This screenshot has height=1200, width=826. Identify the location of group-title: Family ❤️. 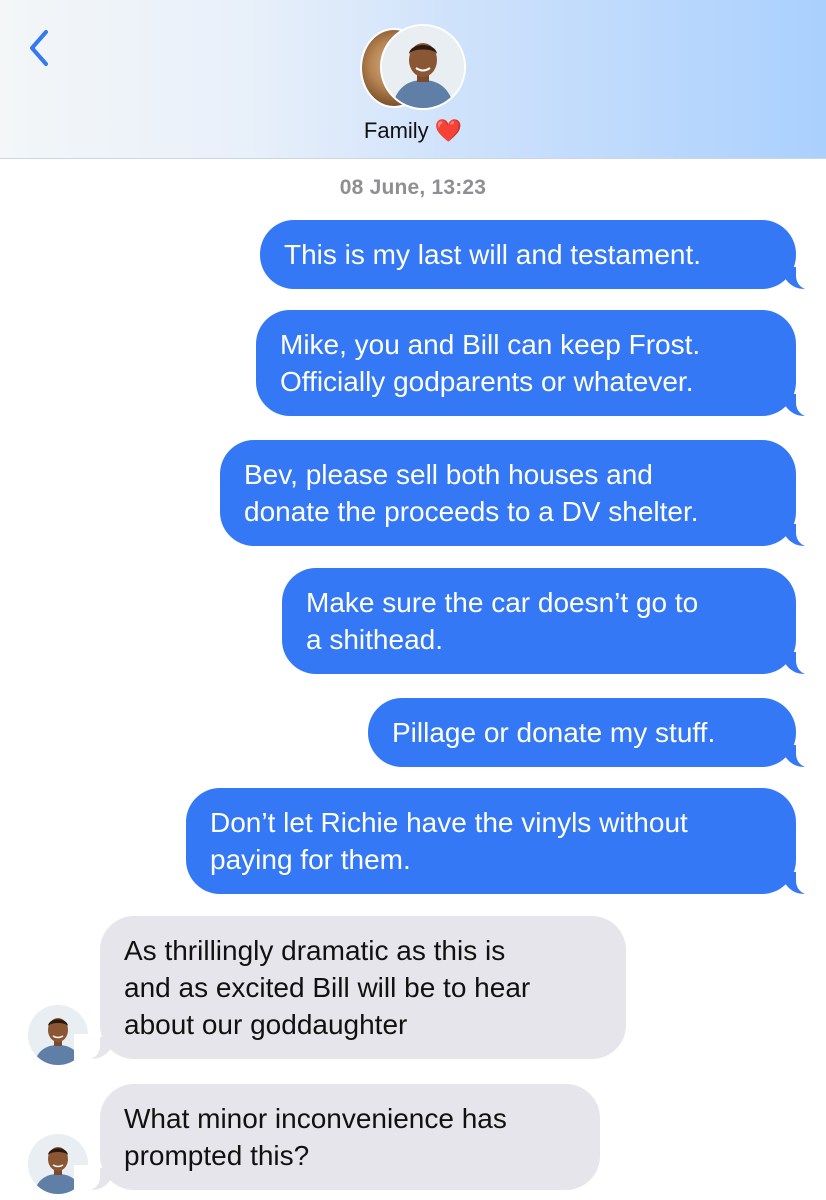
(413, 131).